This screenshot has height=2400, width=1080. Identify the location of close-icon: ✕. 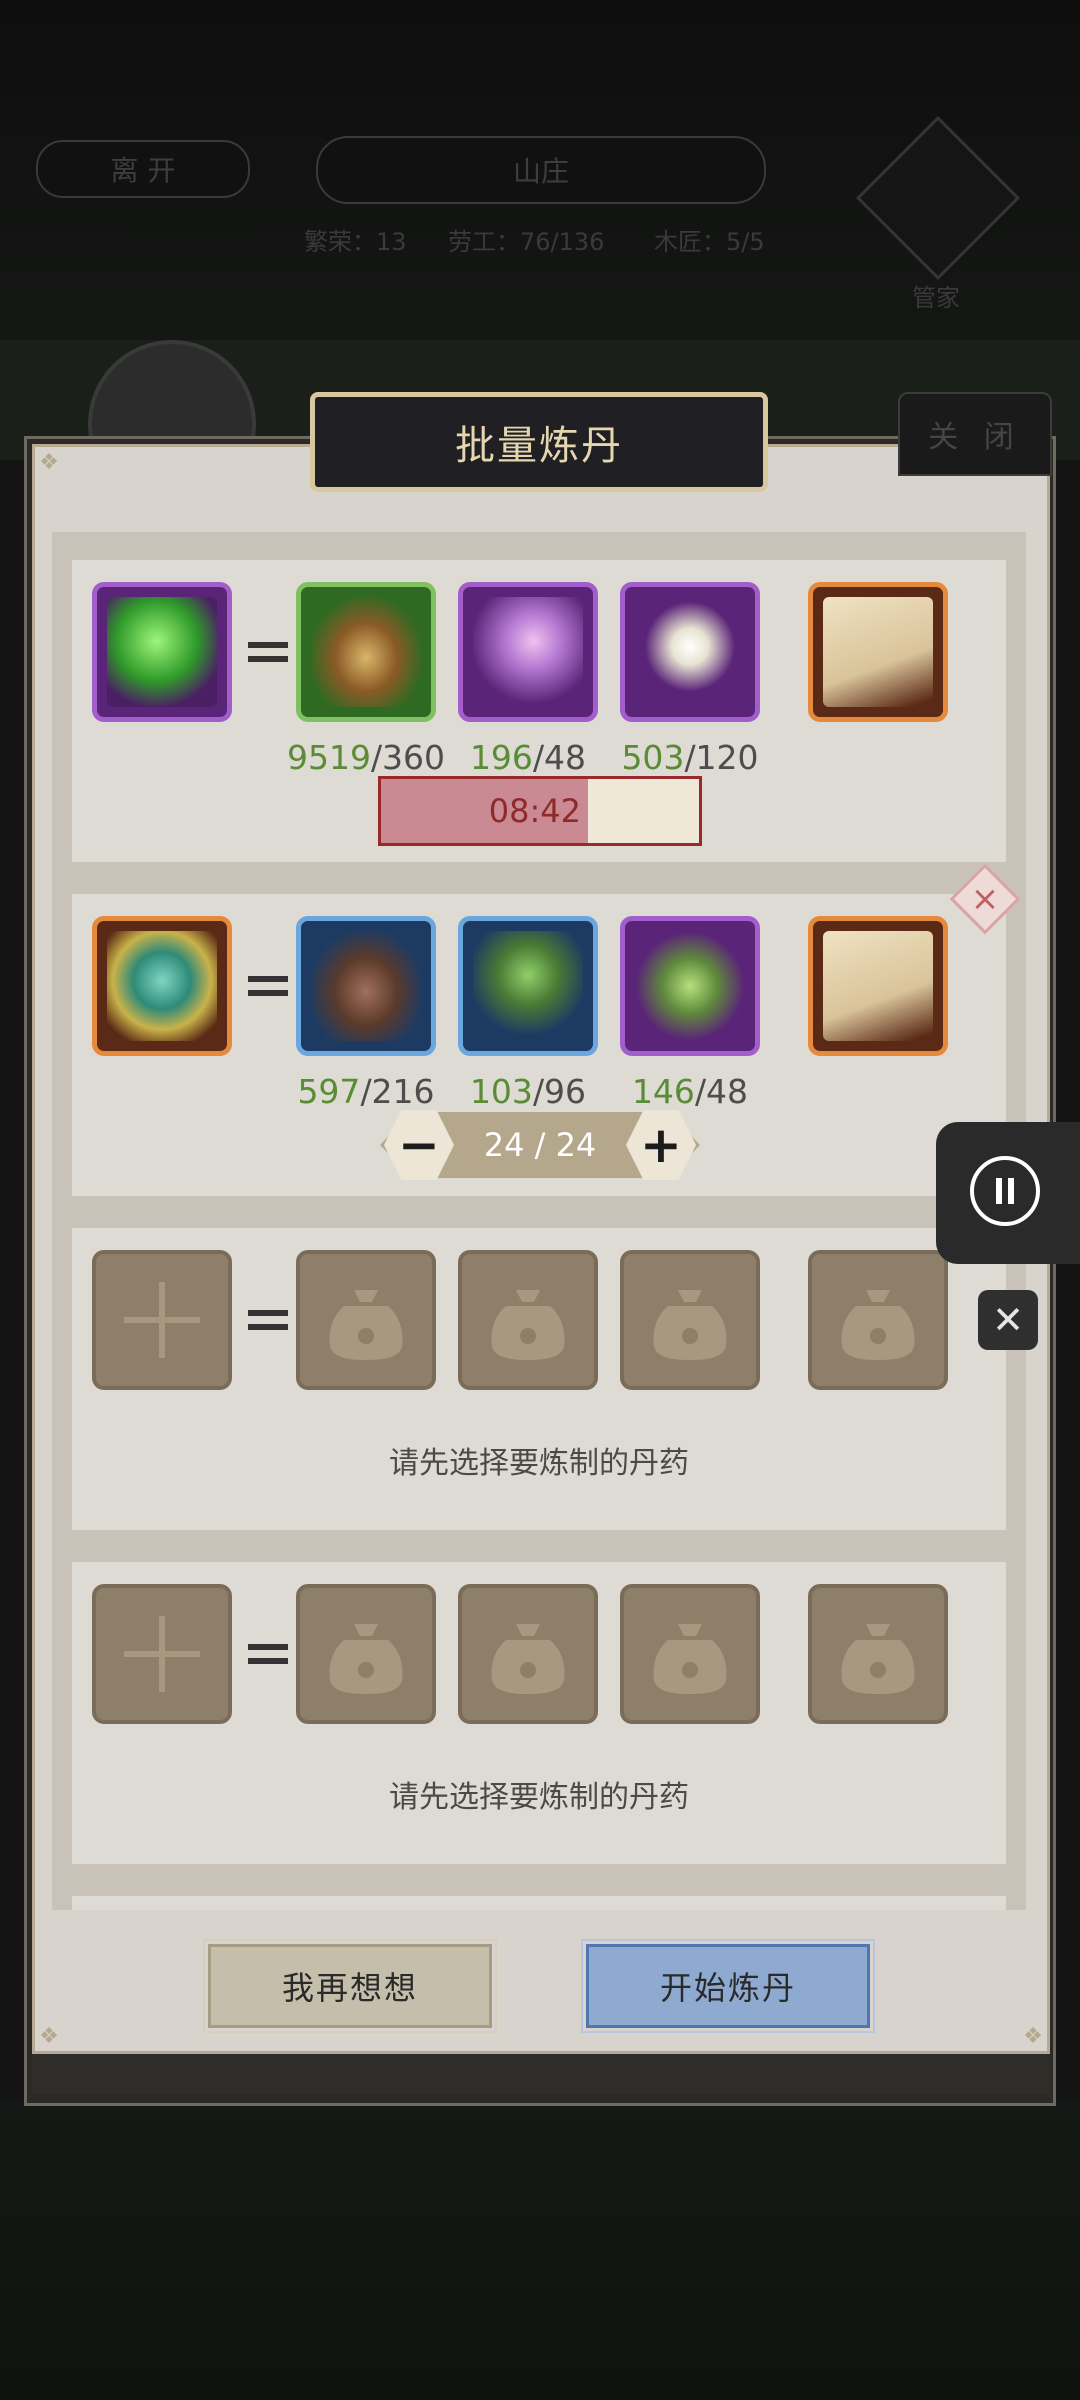
(1008, 1320).